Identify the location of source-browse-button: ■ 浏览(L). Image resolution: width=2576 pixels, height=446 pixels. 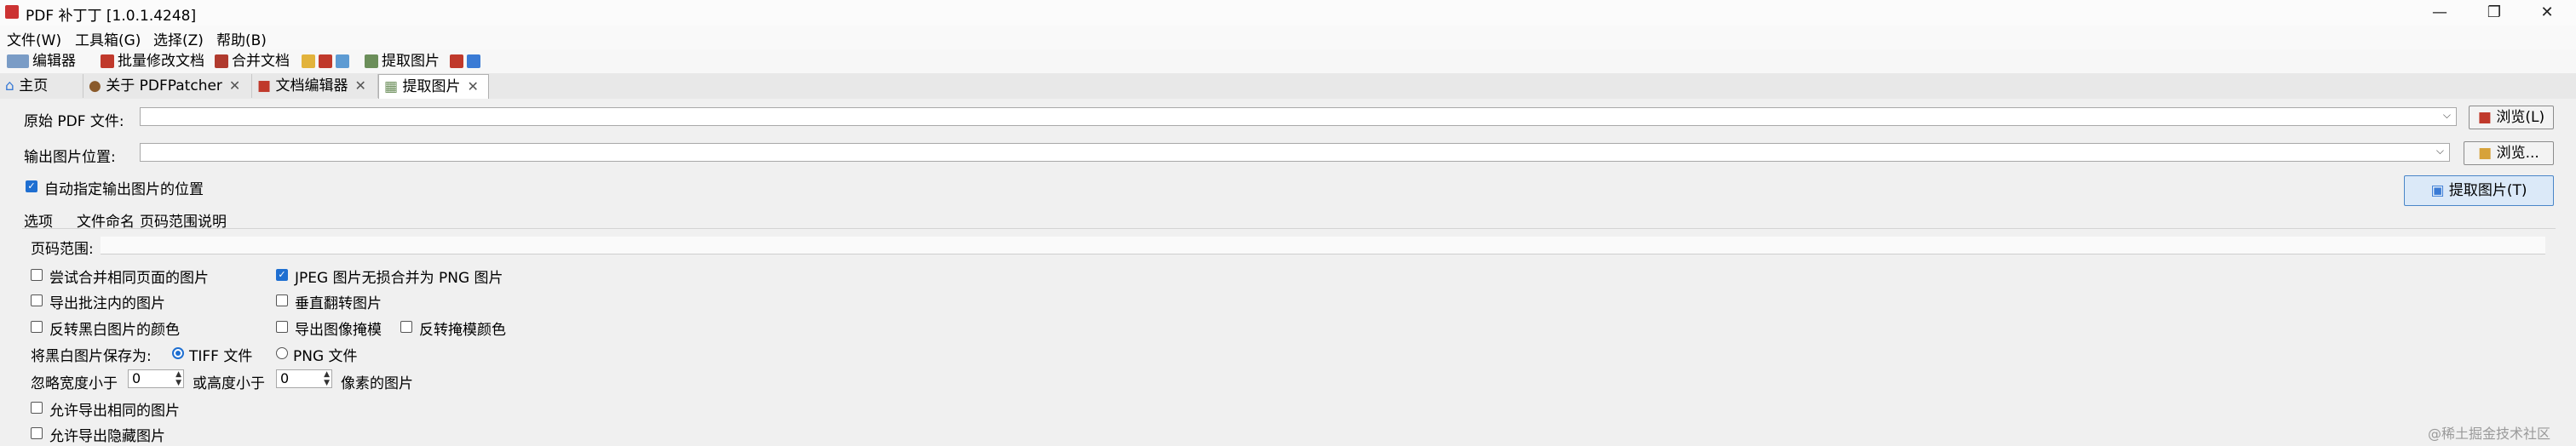
(2512, 118).